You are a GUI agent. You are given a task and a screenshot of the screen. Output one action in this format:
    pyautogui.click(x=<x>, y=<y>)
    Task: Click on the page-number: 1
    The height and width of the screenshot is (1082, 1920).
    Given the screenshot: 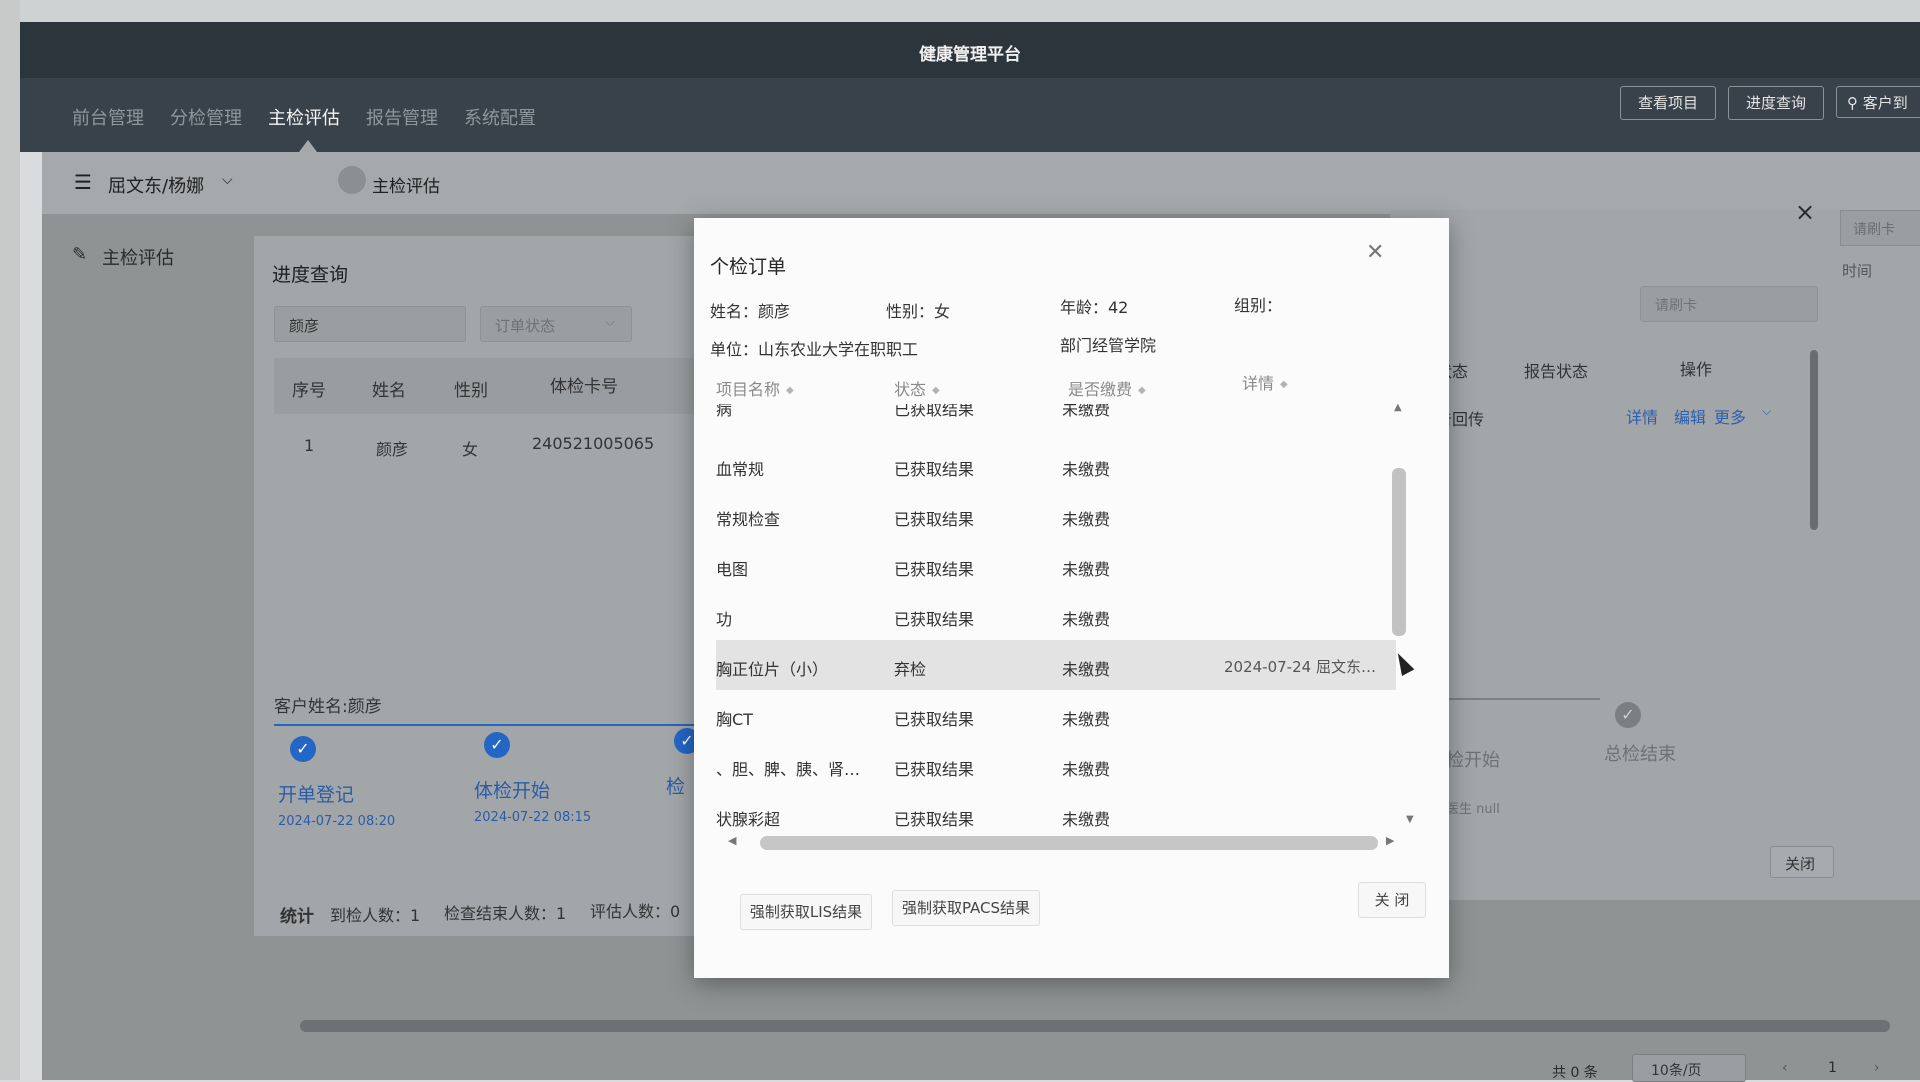 What is the action you would take?
    pyautogui.click(x=1832, y=1068)
    